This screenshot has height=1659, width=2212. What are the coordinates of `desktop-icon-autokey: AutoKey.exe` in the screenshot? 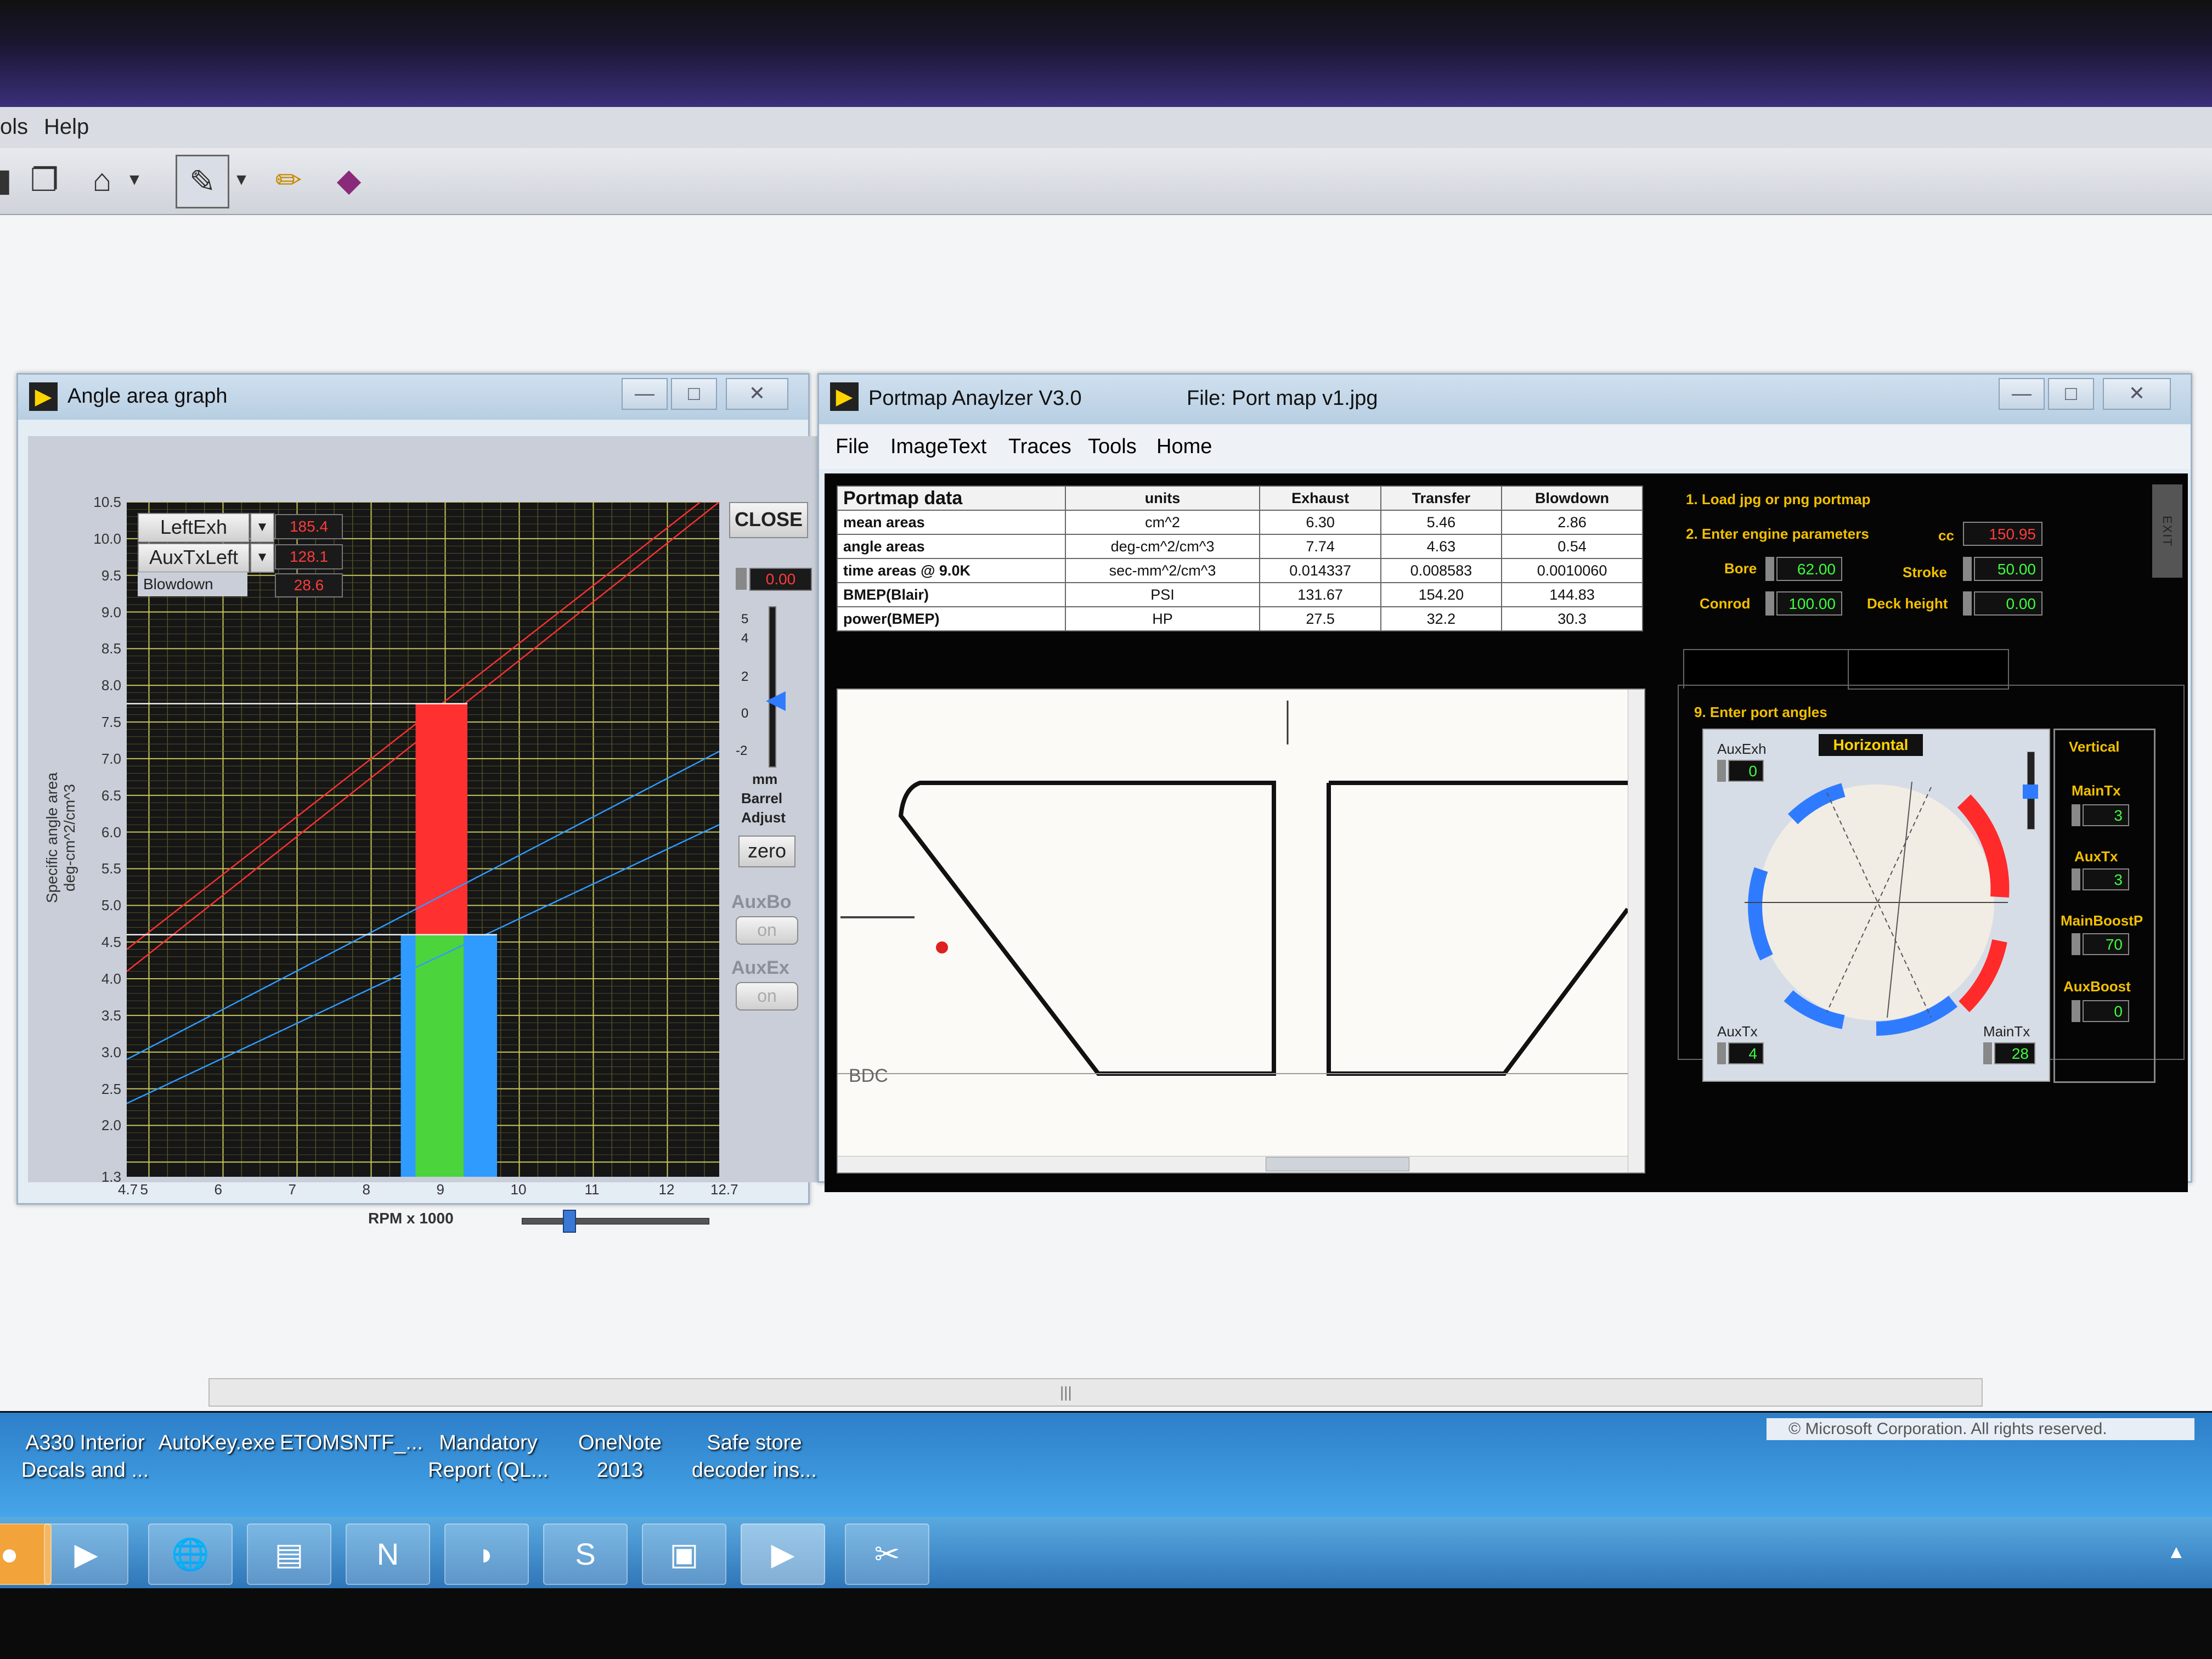 It's located at (216, 1443).